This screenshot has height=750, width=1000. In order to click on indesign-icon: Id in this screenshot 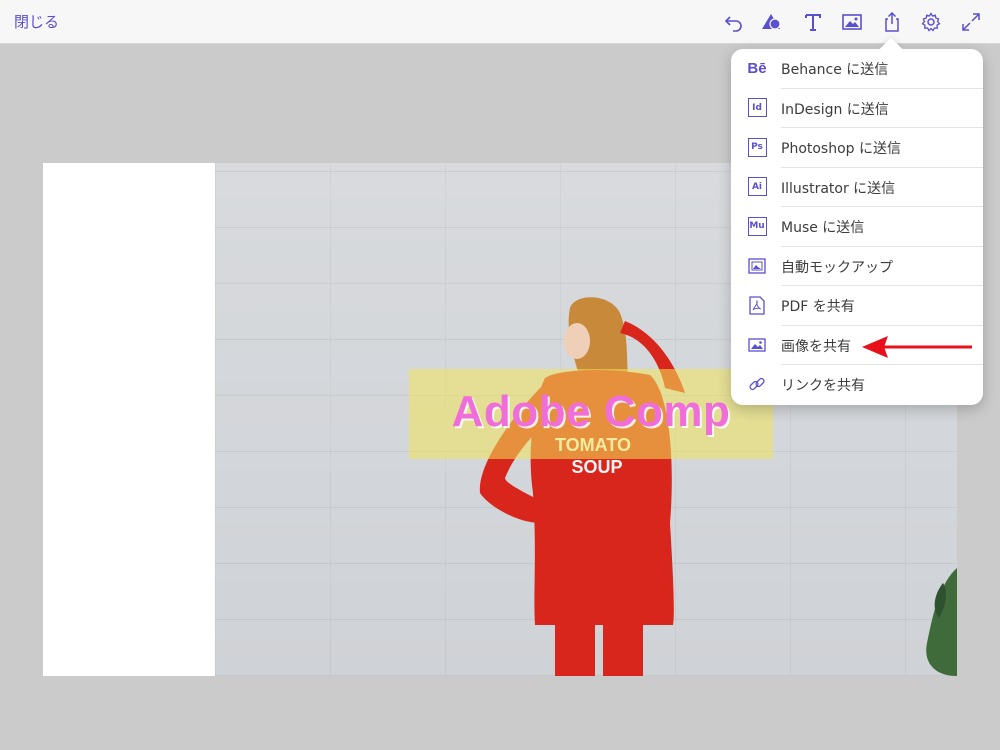, I will do `click(757, 108)`.